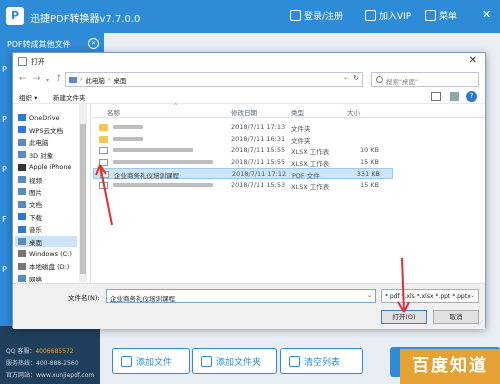 This screenshot has width=500, height=384. I want to click on filename-dropdown-icon: ⌄, so click(369, 295).